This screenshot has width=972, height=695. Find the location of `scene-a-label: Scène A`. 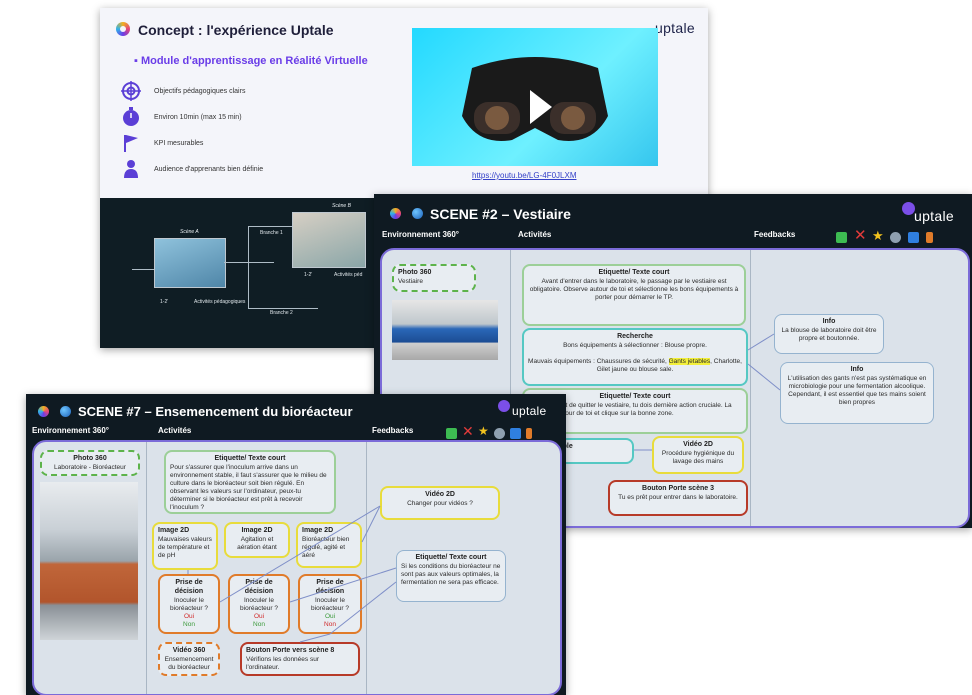

scene-a-label: Scène A is located at coordinates (189, 232).